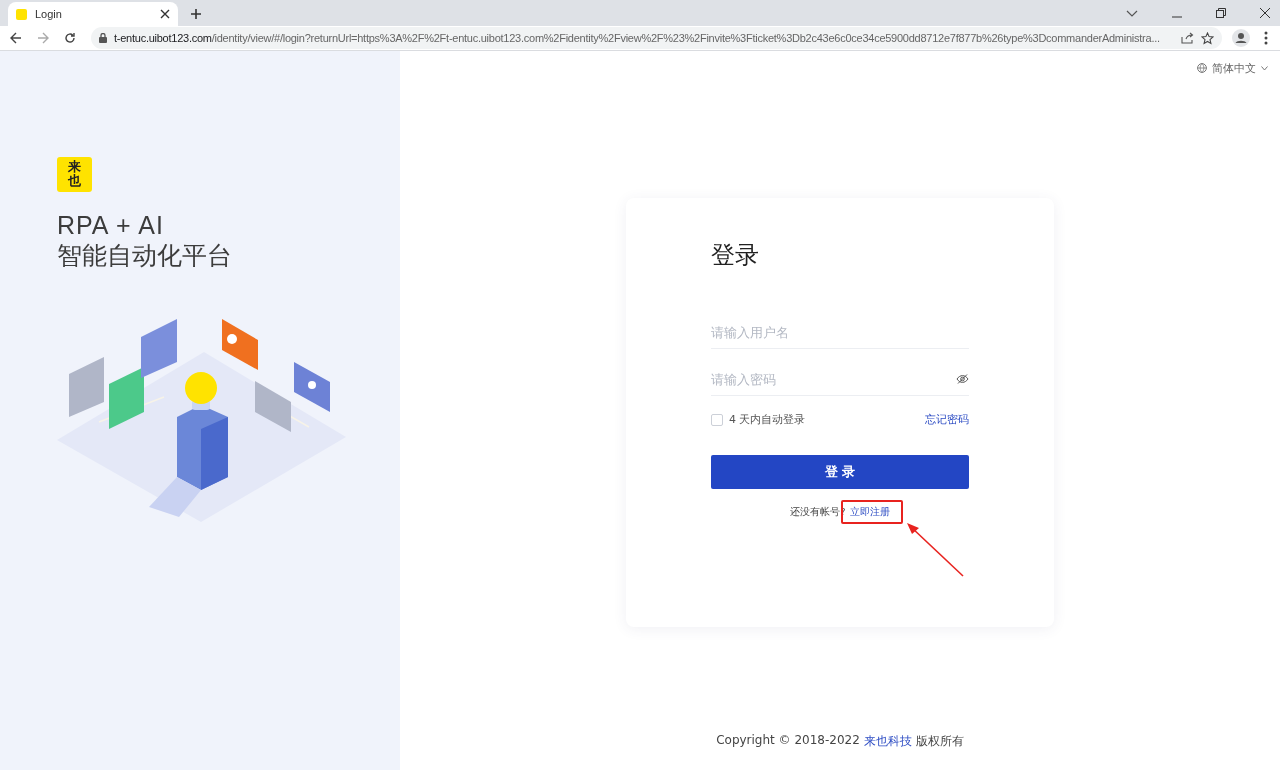 Image resolution: width=1280 pixels, height=770 pixels. What do you see at coordinates (1221, 13) in the screenshot?
I see `restore-icon` at bounding box center [1221, 13].